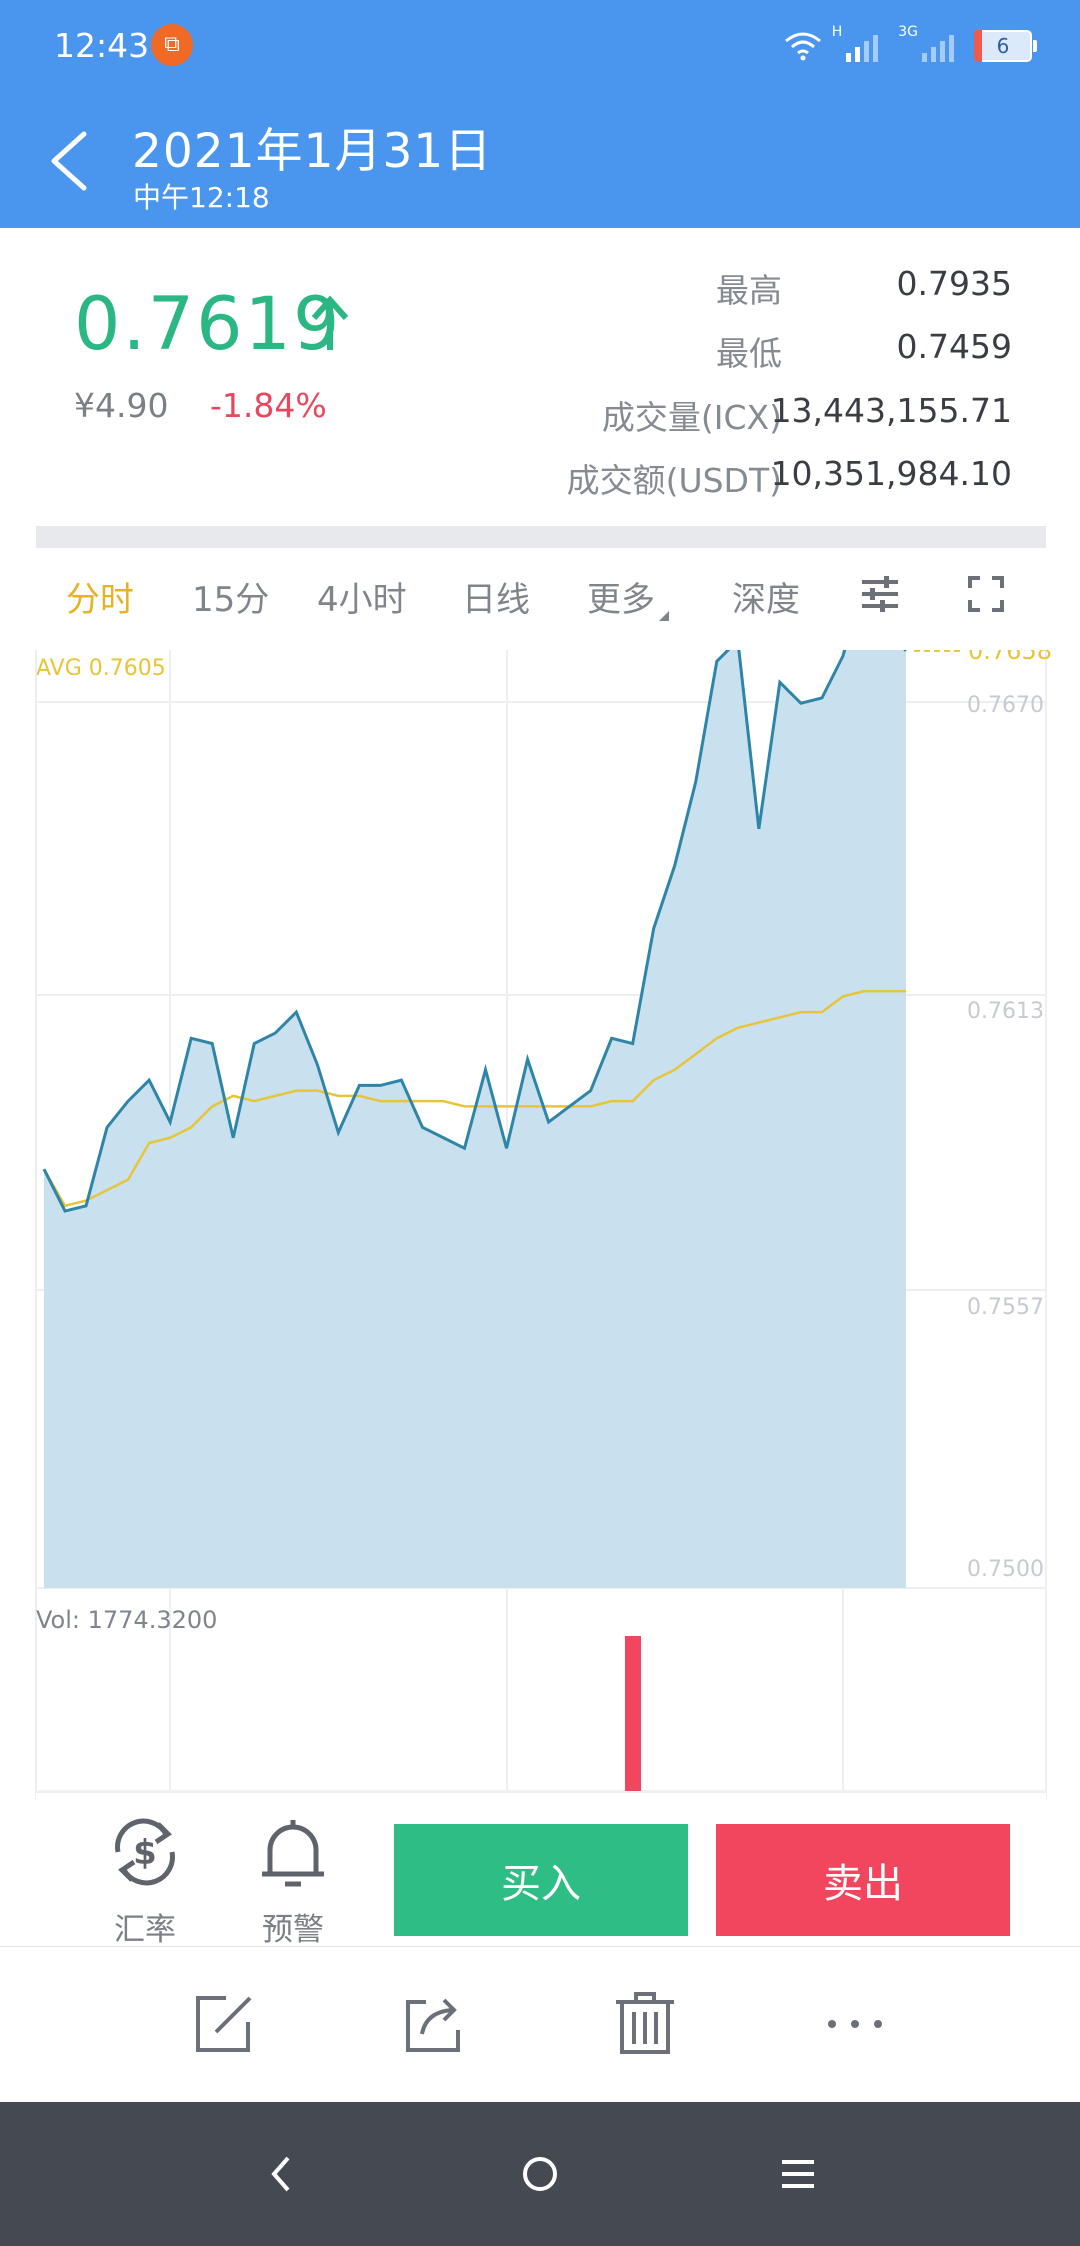  I want to click on delete-icon, so click(645, 2023).